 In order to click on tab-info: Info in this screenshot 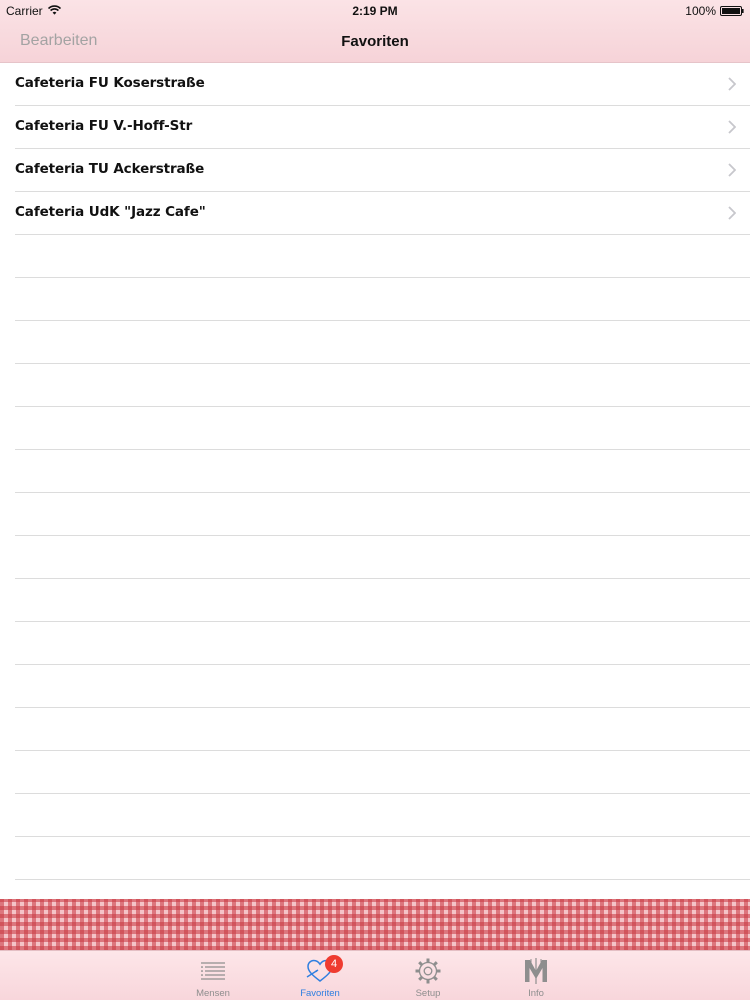, I will do `click(536, 976)`.